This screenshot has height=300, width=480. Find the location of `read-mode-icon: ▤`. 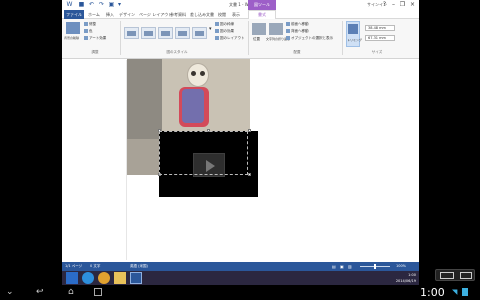

read-mode-icon: ▤ is located at coordinates (334, 266).